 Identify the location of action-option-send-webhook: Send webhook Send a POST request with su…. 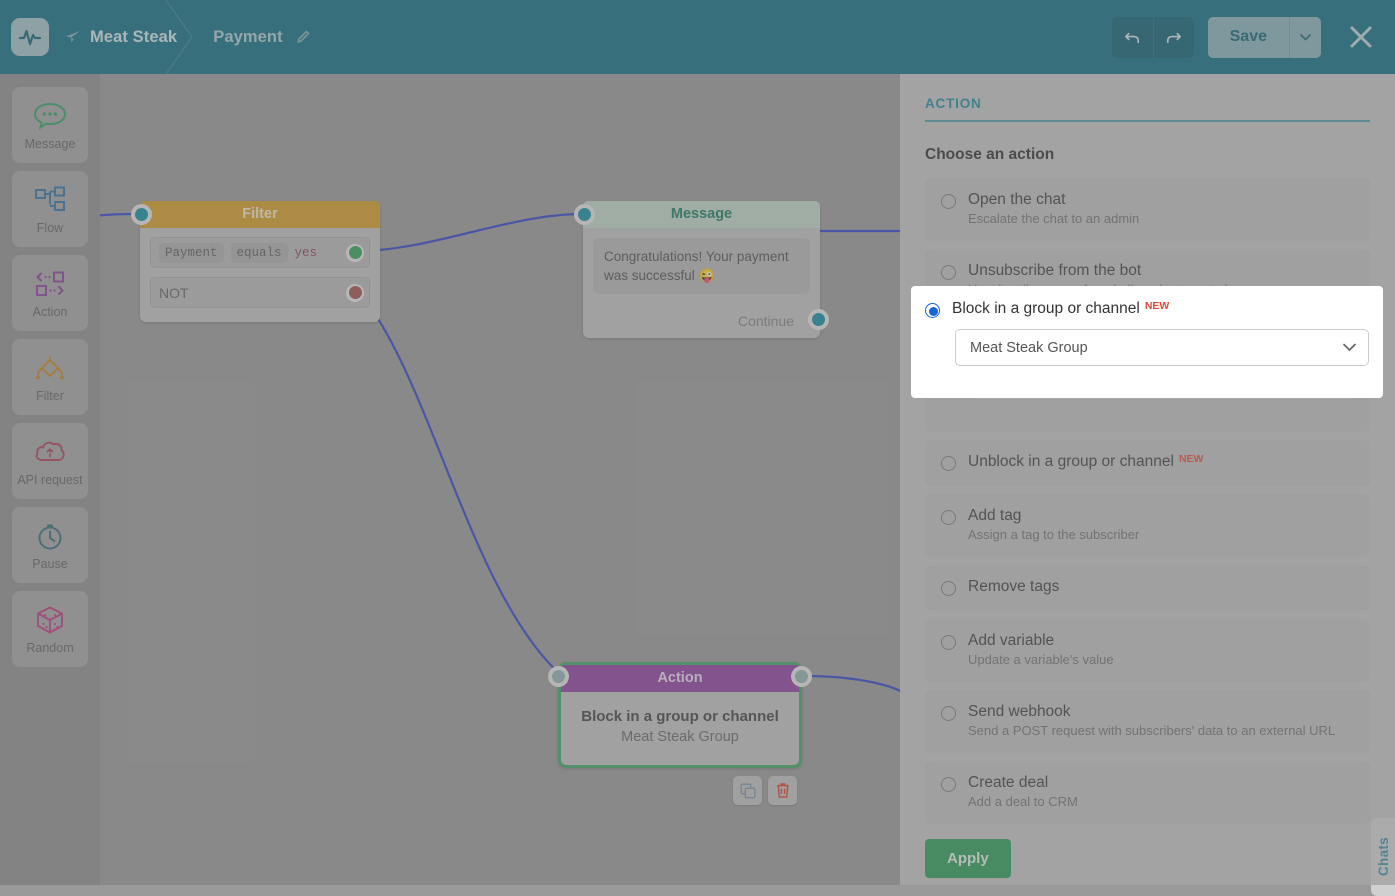
(1147, 721).